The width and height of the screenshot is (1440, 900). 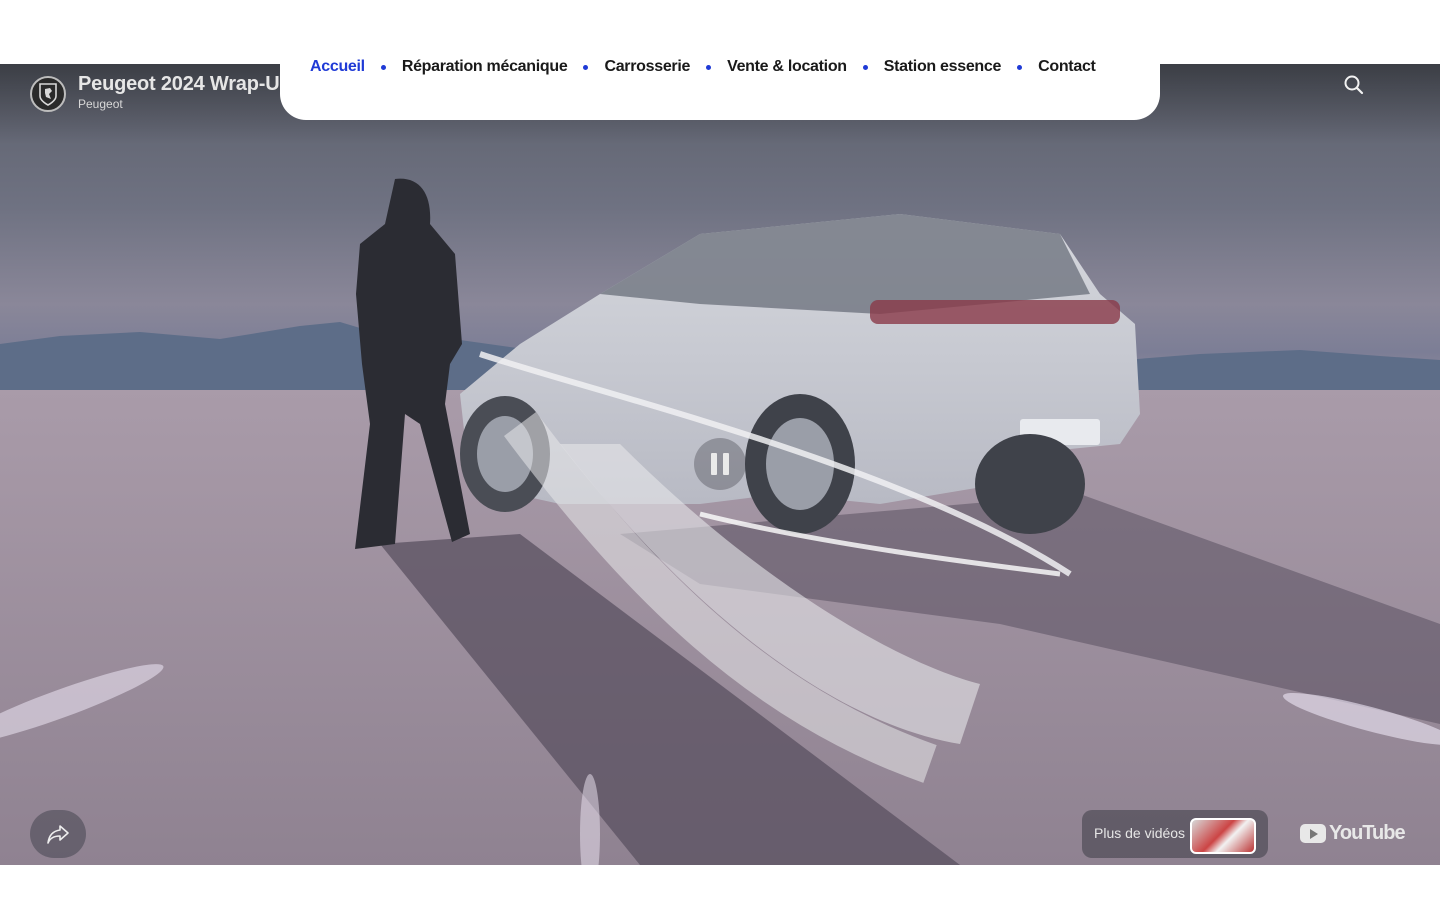 I want to click on video-title: Peugeot 2024 Wrap-Up, so click(x=185, y=84).